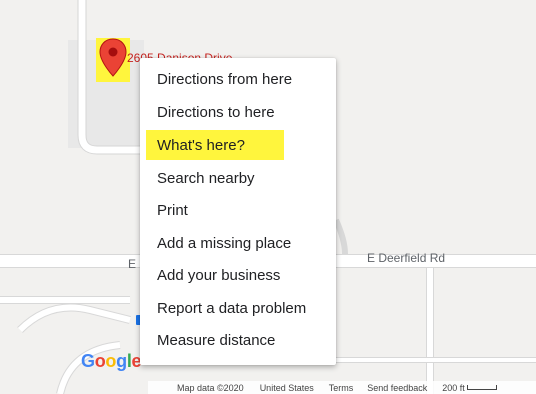  I want to click on menu-item-search-nearby: Search nearby, so click(238, 179).